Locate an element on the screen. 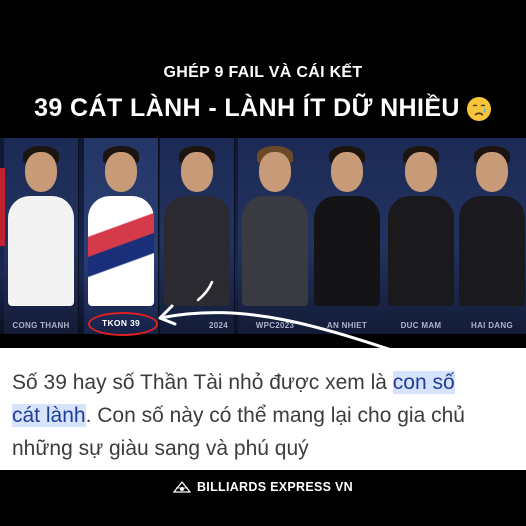  title-row: 39 CÁT LÀNH - LÀNH ÍT DỮ NHIỀU is located at coordinates (263, 108).